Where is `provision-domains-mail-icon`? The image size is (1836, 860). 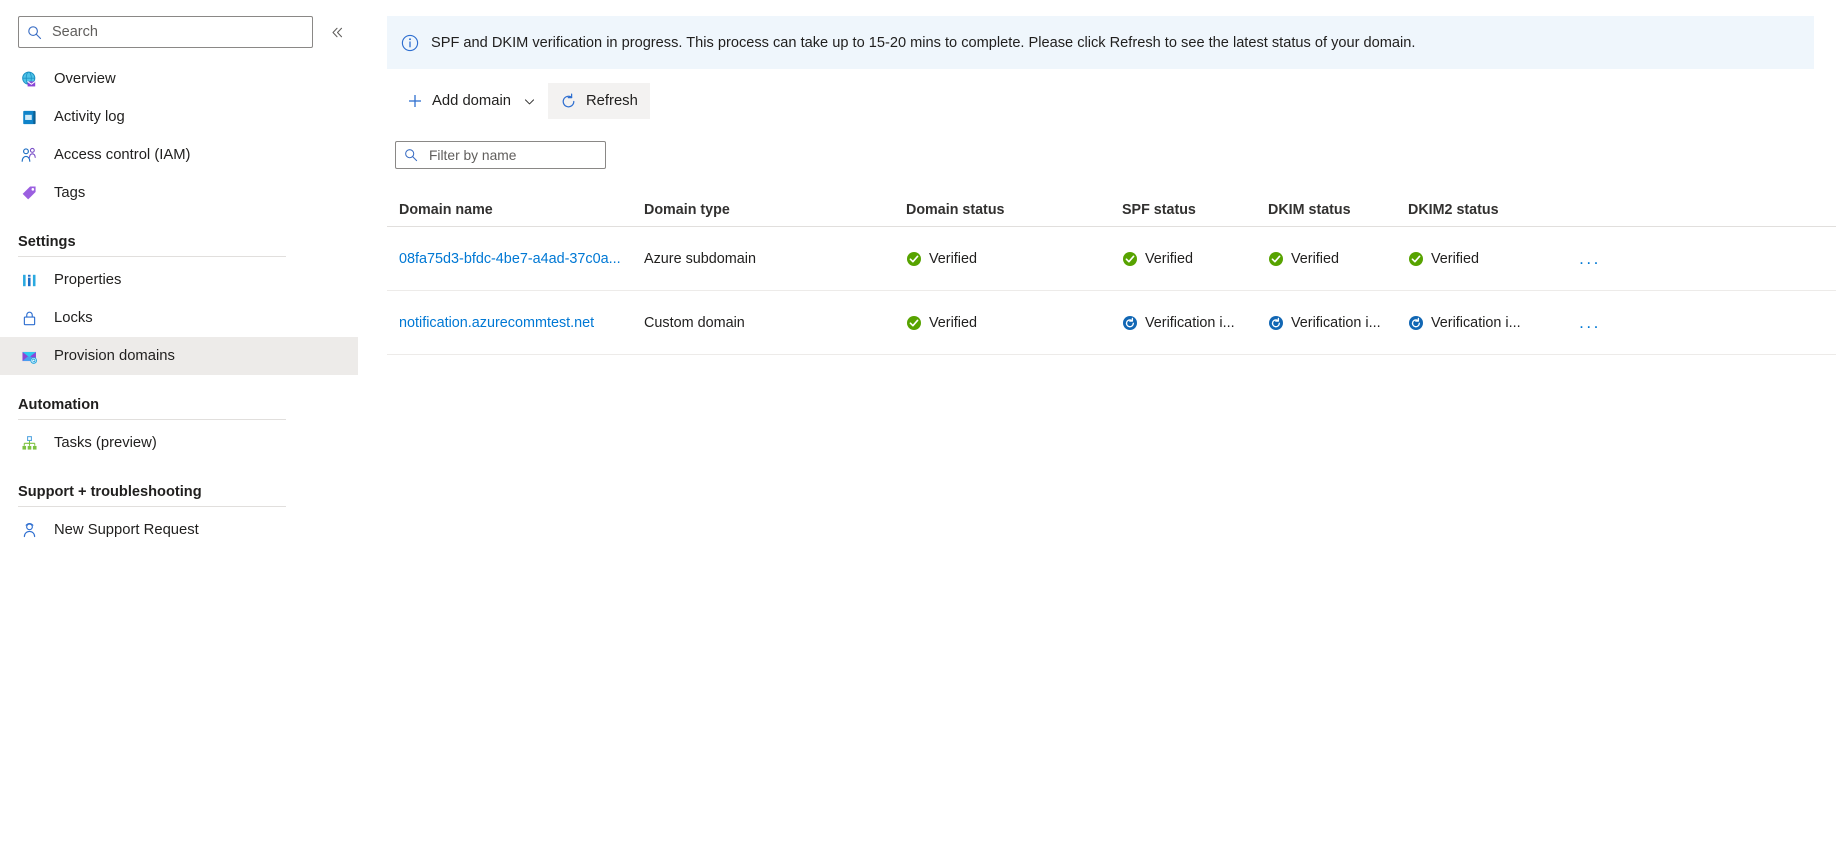 provision-domains-mail-icon is located at coordinates (29, 356).